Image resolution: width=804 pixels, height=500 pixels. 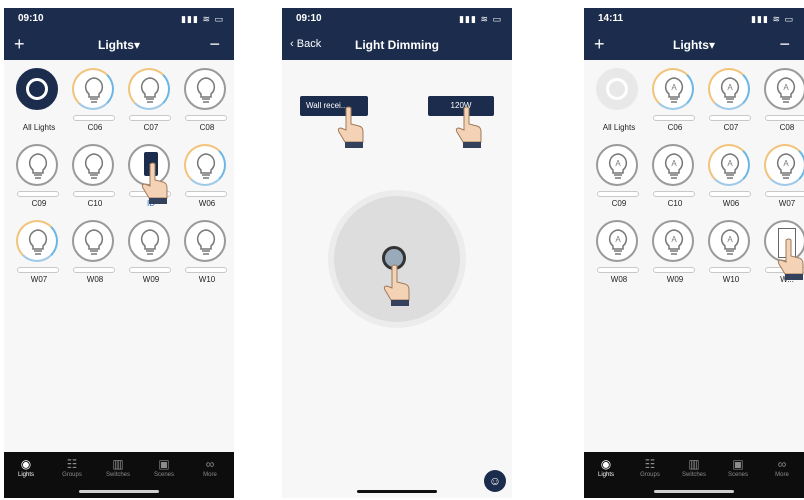 I want to click on light-tile: A C08, so click(x=782, y=107).